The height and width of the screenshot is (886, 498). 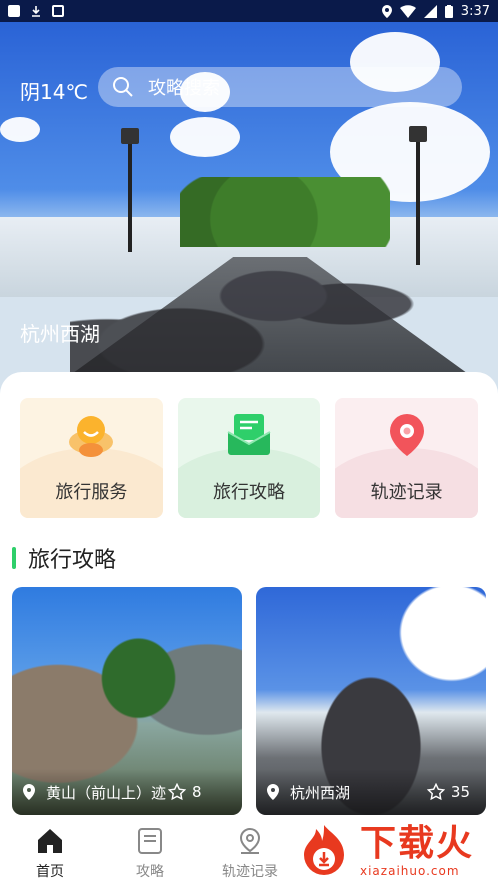 I want to click on signal-icon, so click(x=430, y=11).